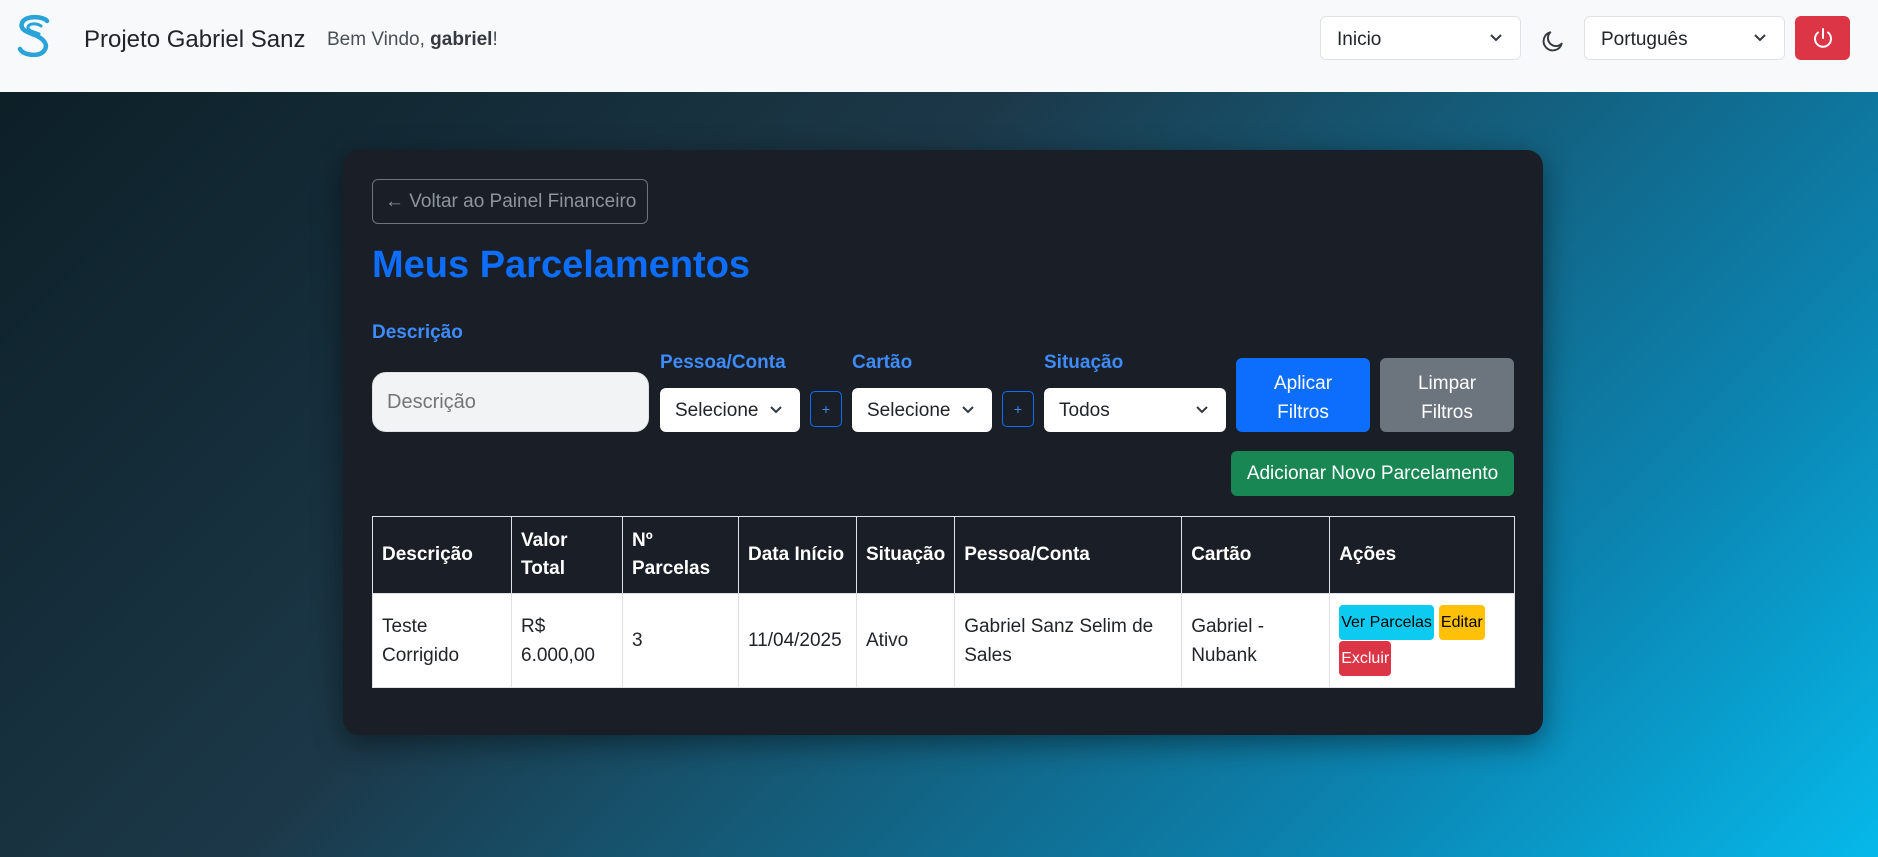 The height and width of the screenshot is (857, 1878). I want to click on page-nav-select: Inicio, so click(1420, 38).